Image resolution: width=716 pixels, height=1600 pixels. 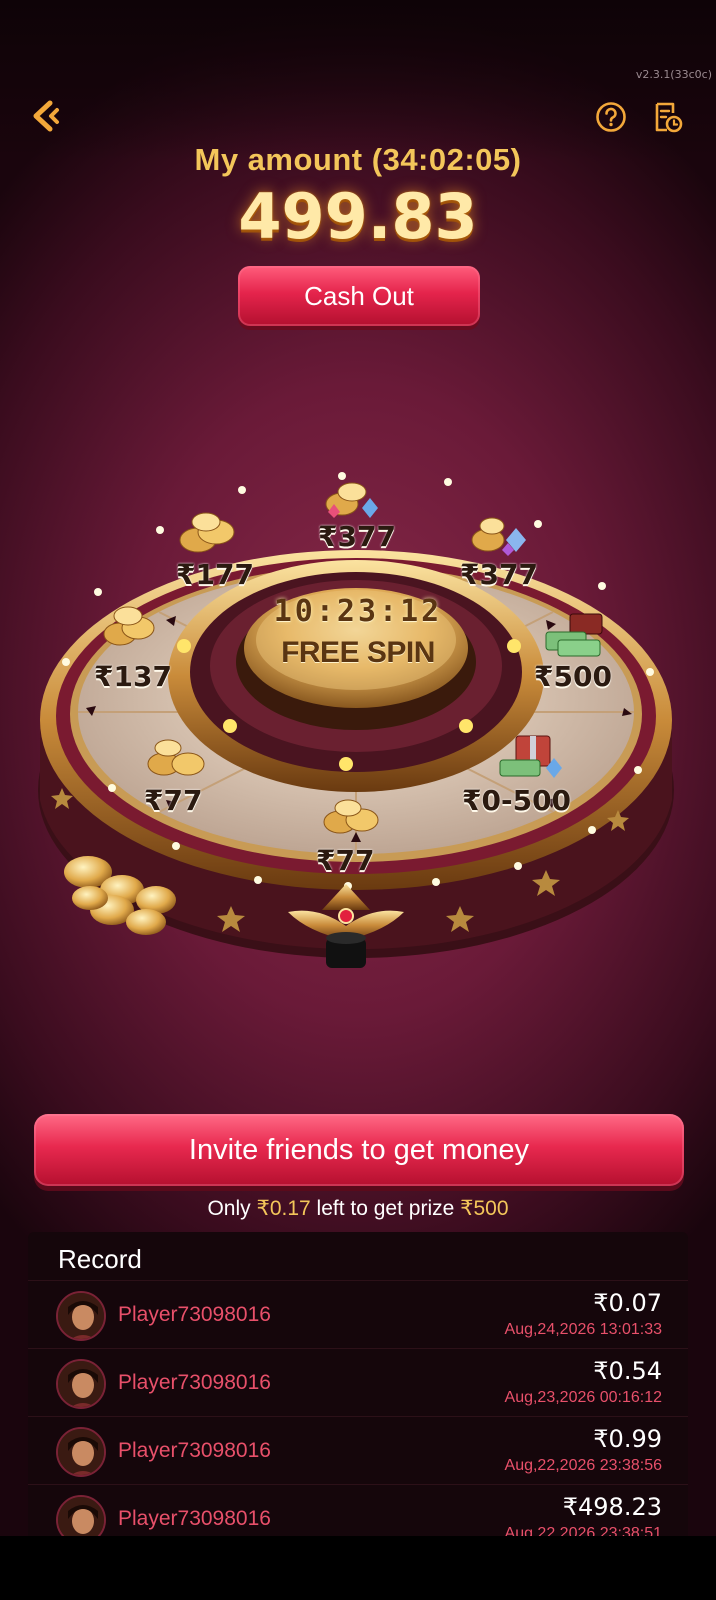 I want to click on wheel-prize-label: ₹500, so click(x=573, y=676).